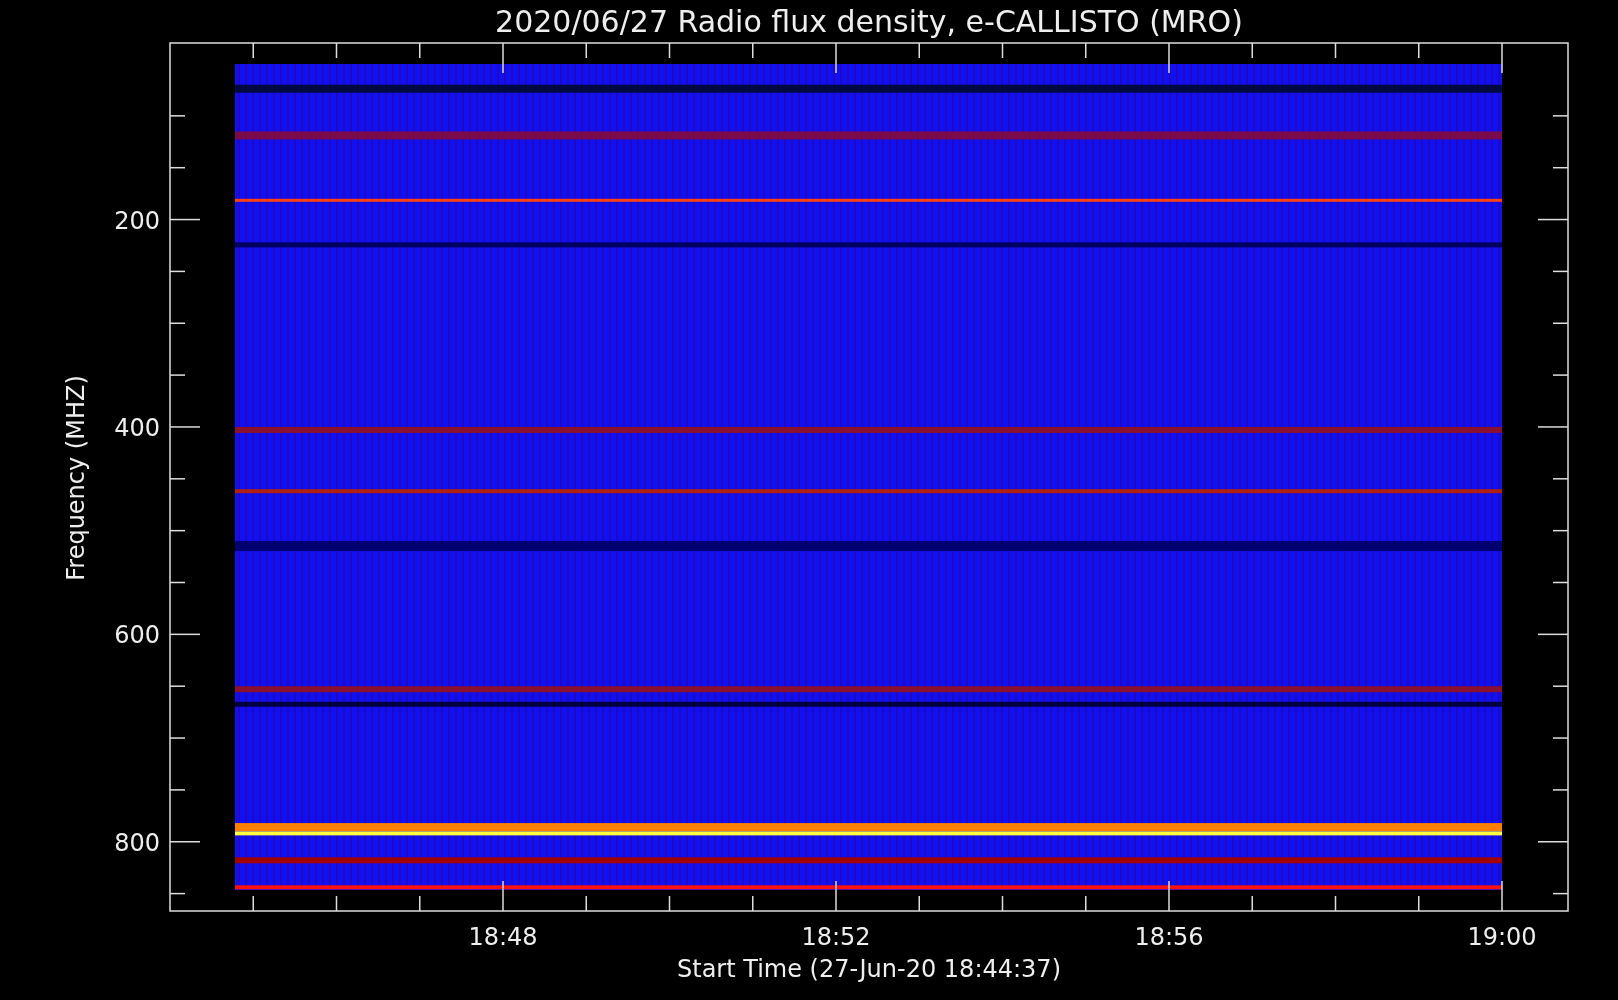 The image size is (1618, 1000). Describe the element at coordinates (1502, 937) in the screenshot. I see `tick-label: 19:00` at that location.